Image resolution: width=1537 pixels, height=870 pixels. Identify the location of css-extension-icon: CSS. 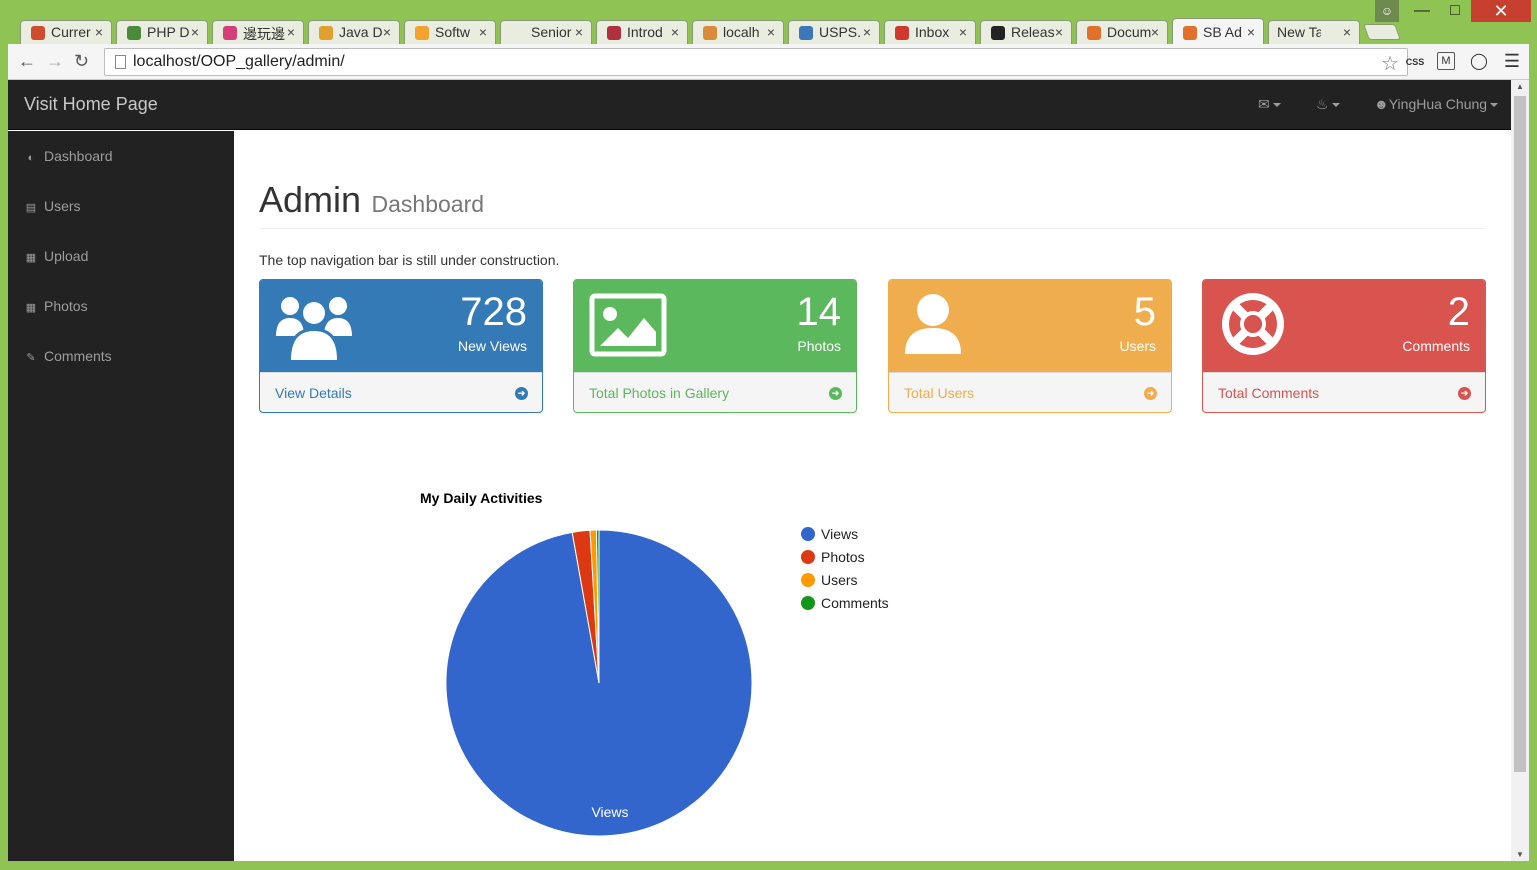
(1415, 62).